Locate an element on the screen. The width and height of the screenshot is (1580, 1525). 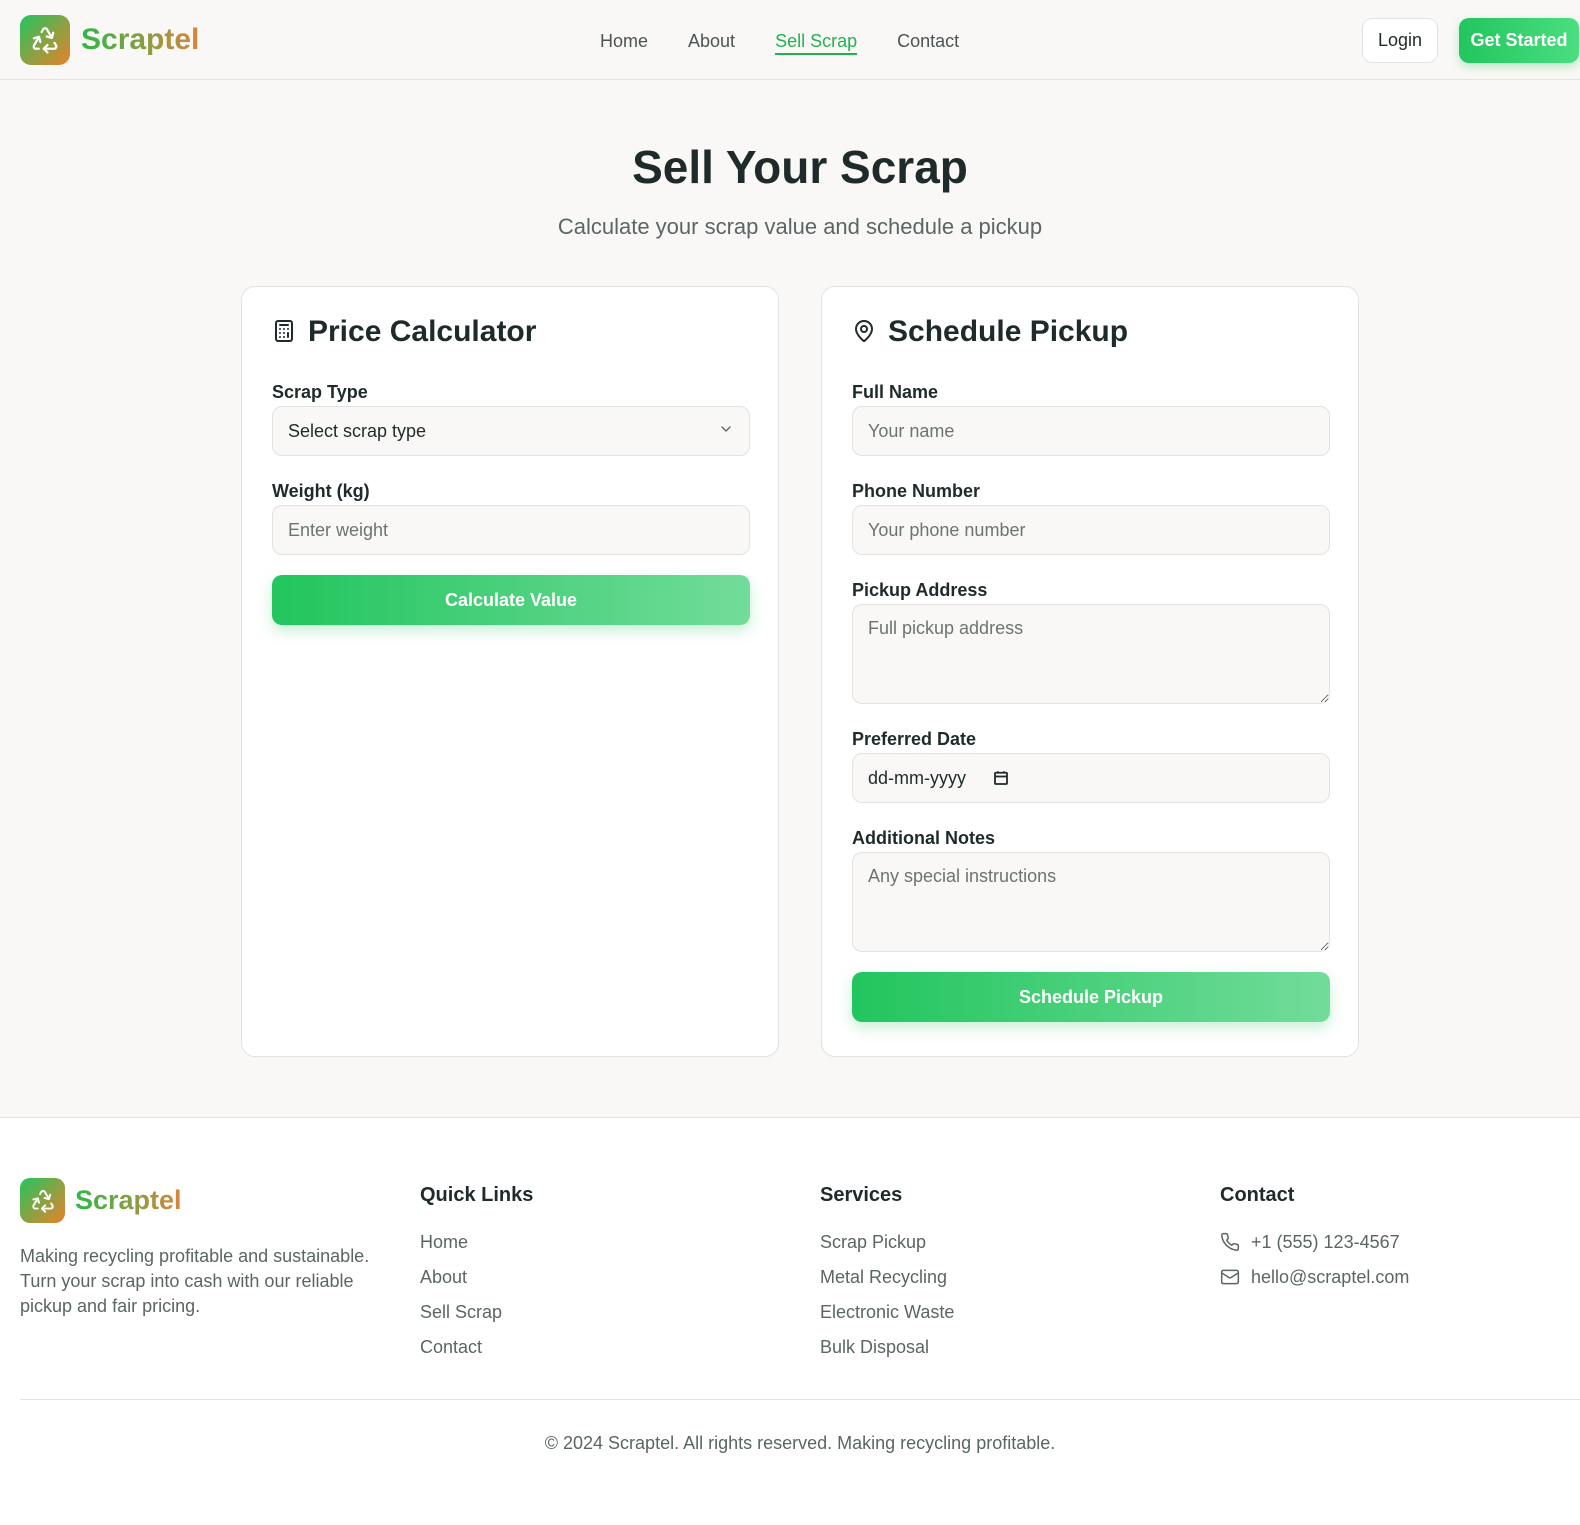
contact-heading: Contact is located at coordinates (1257, 1195).